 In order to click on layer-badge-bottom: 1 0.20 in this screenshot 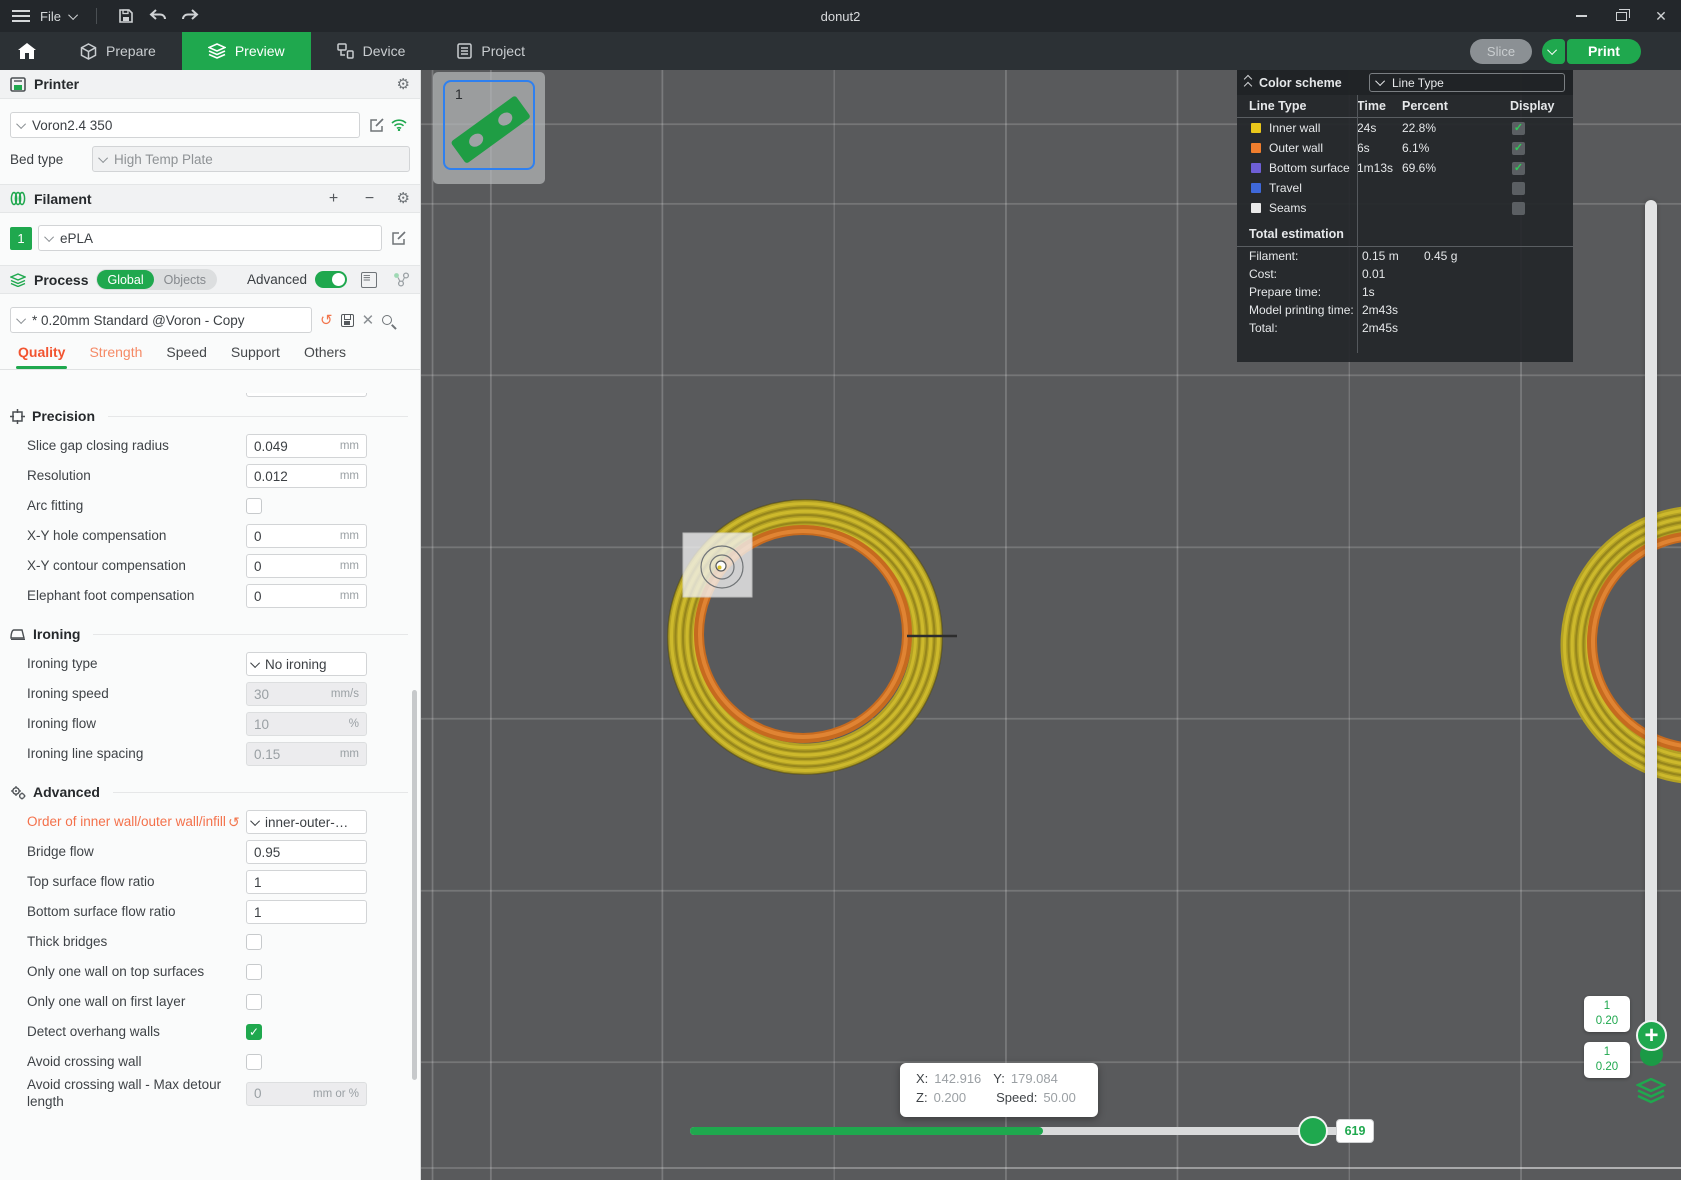, I will do `click(1607, 1060)`.